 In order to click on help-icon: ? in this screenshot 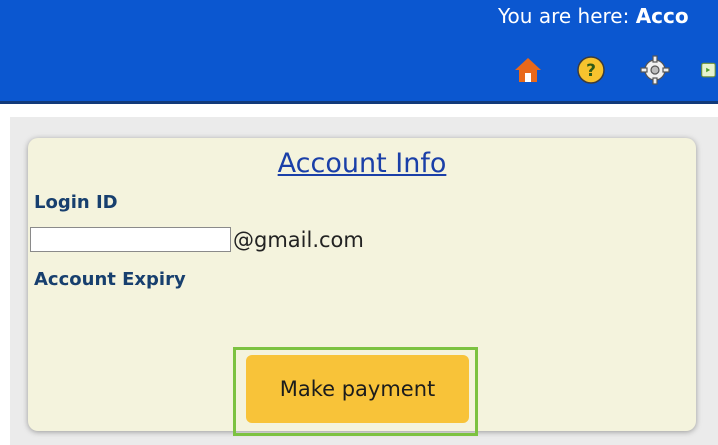, I will do `click(591, 70)`.